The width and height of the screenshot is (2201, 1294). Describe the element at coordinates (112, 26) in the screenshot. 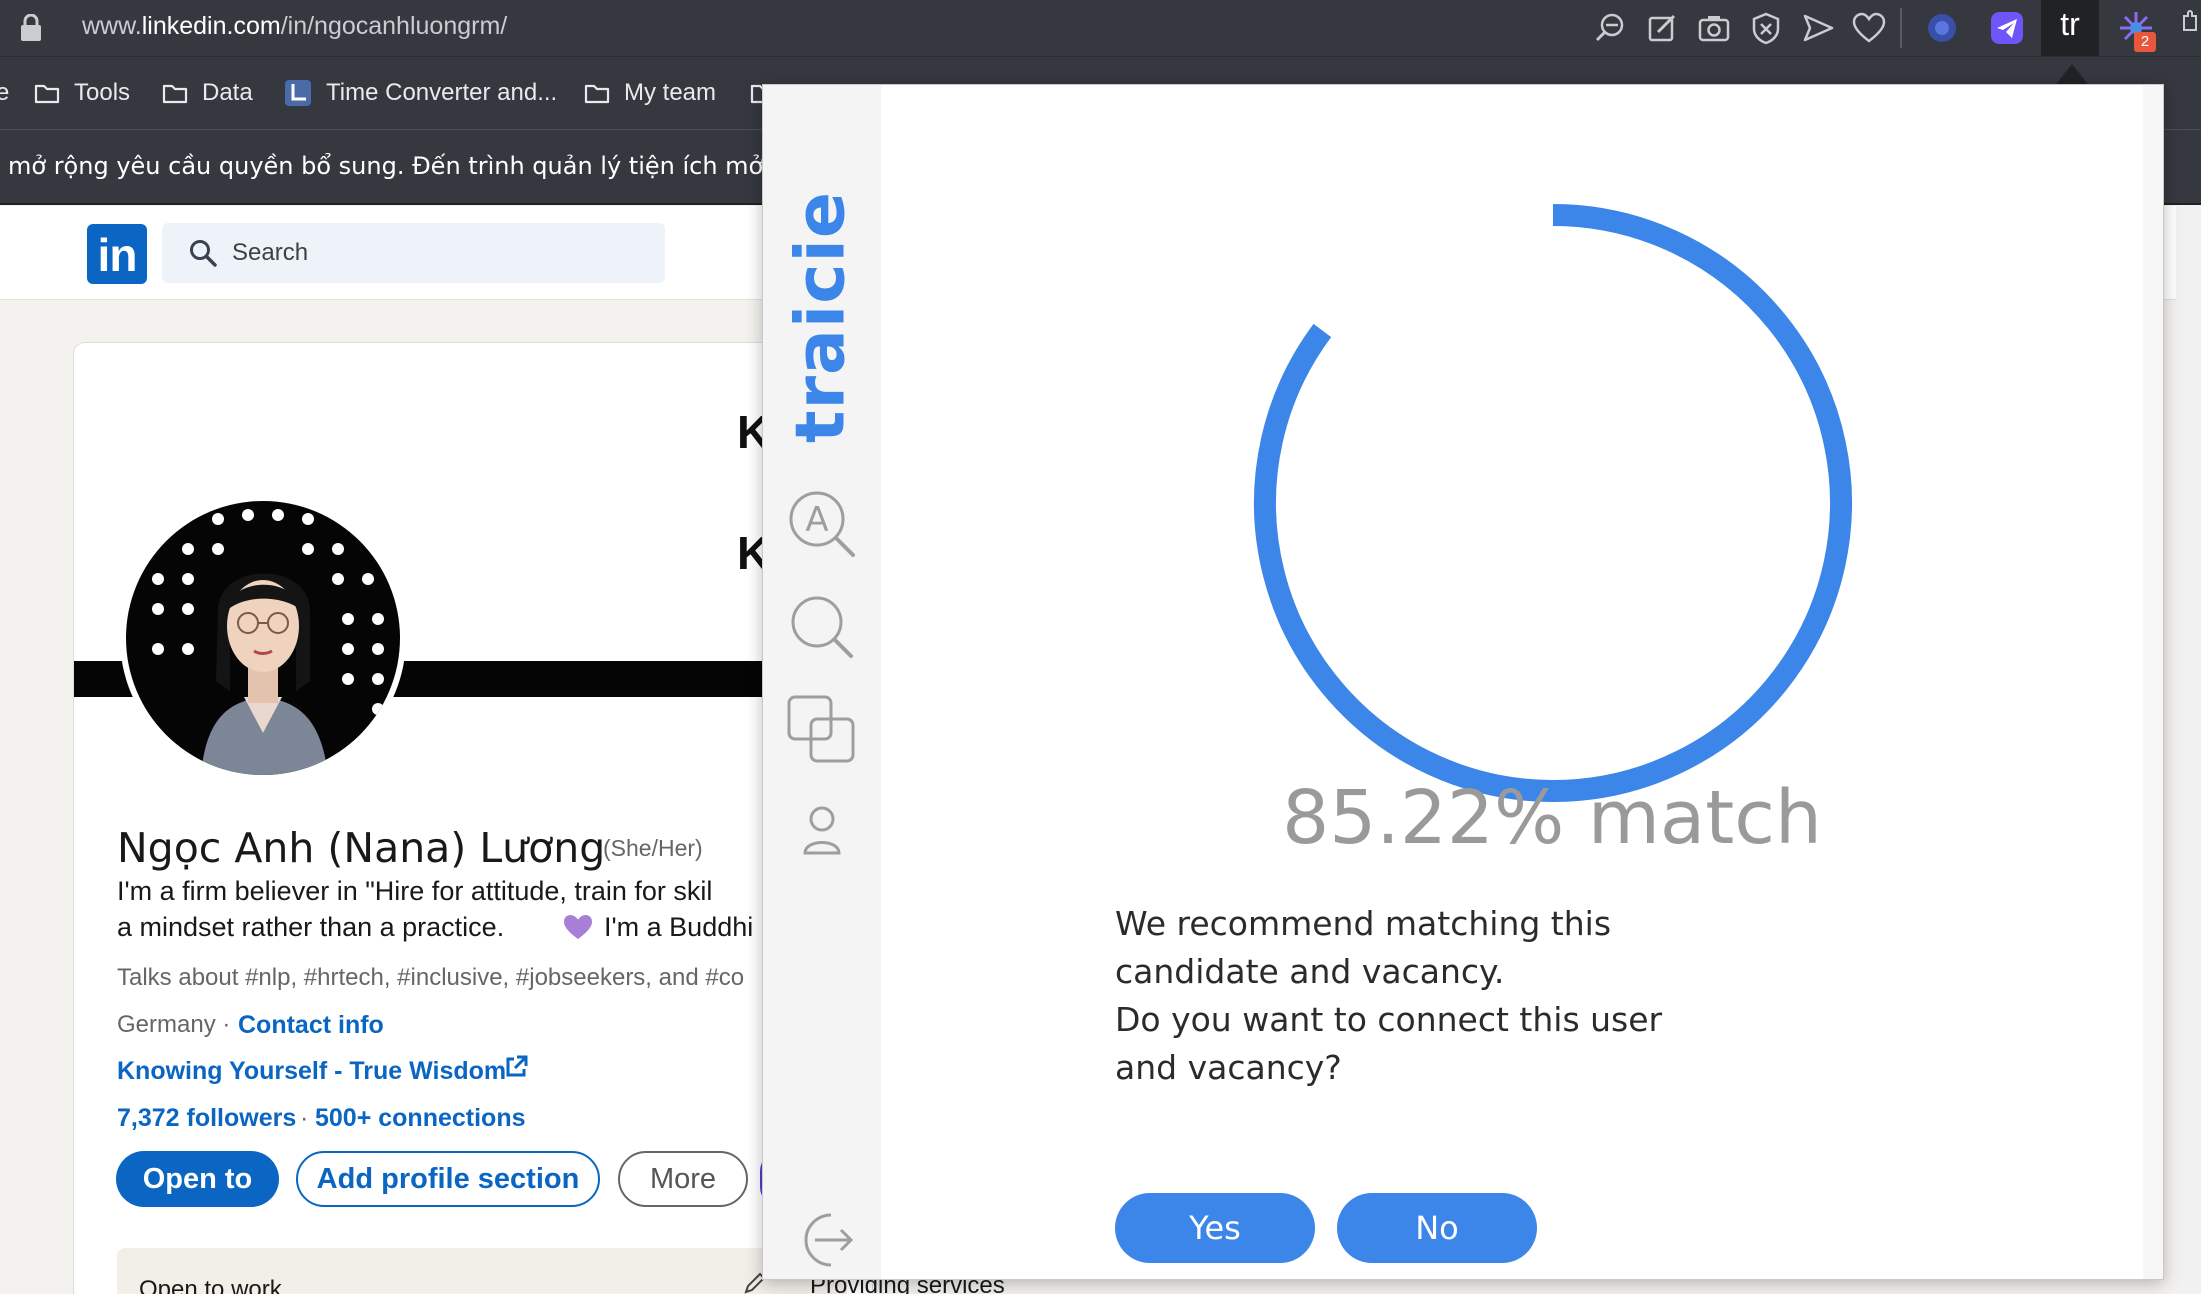

I see `url-prefix: www.` at that location.